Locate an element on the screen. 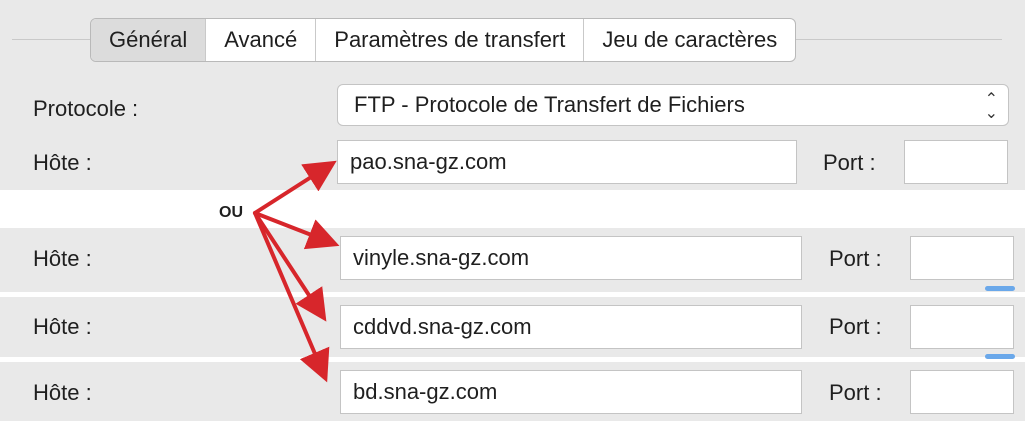 This screenshot has width=1025, height=421. arrow-to-cddvd is located at coordinates (290, 266).